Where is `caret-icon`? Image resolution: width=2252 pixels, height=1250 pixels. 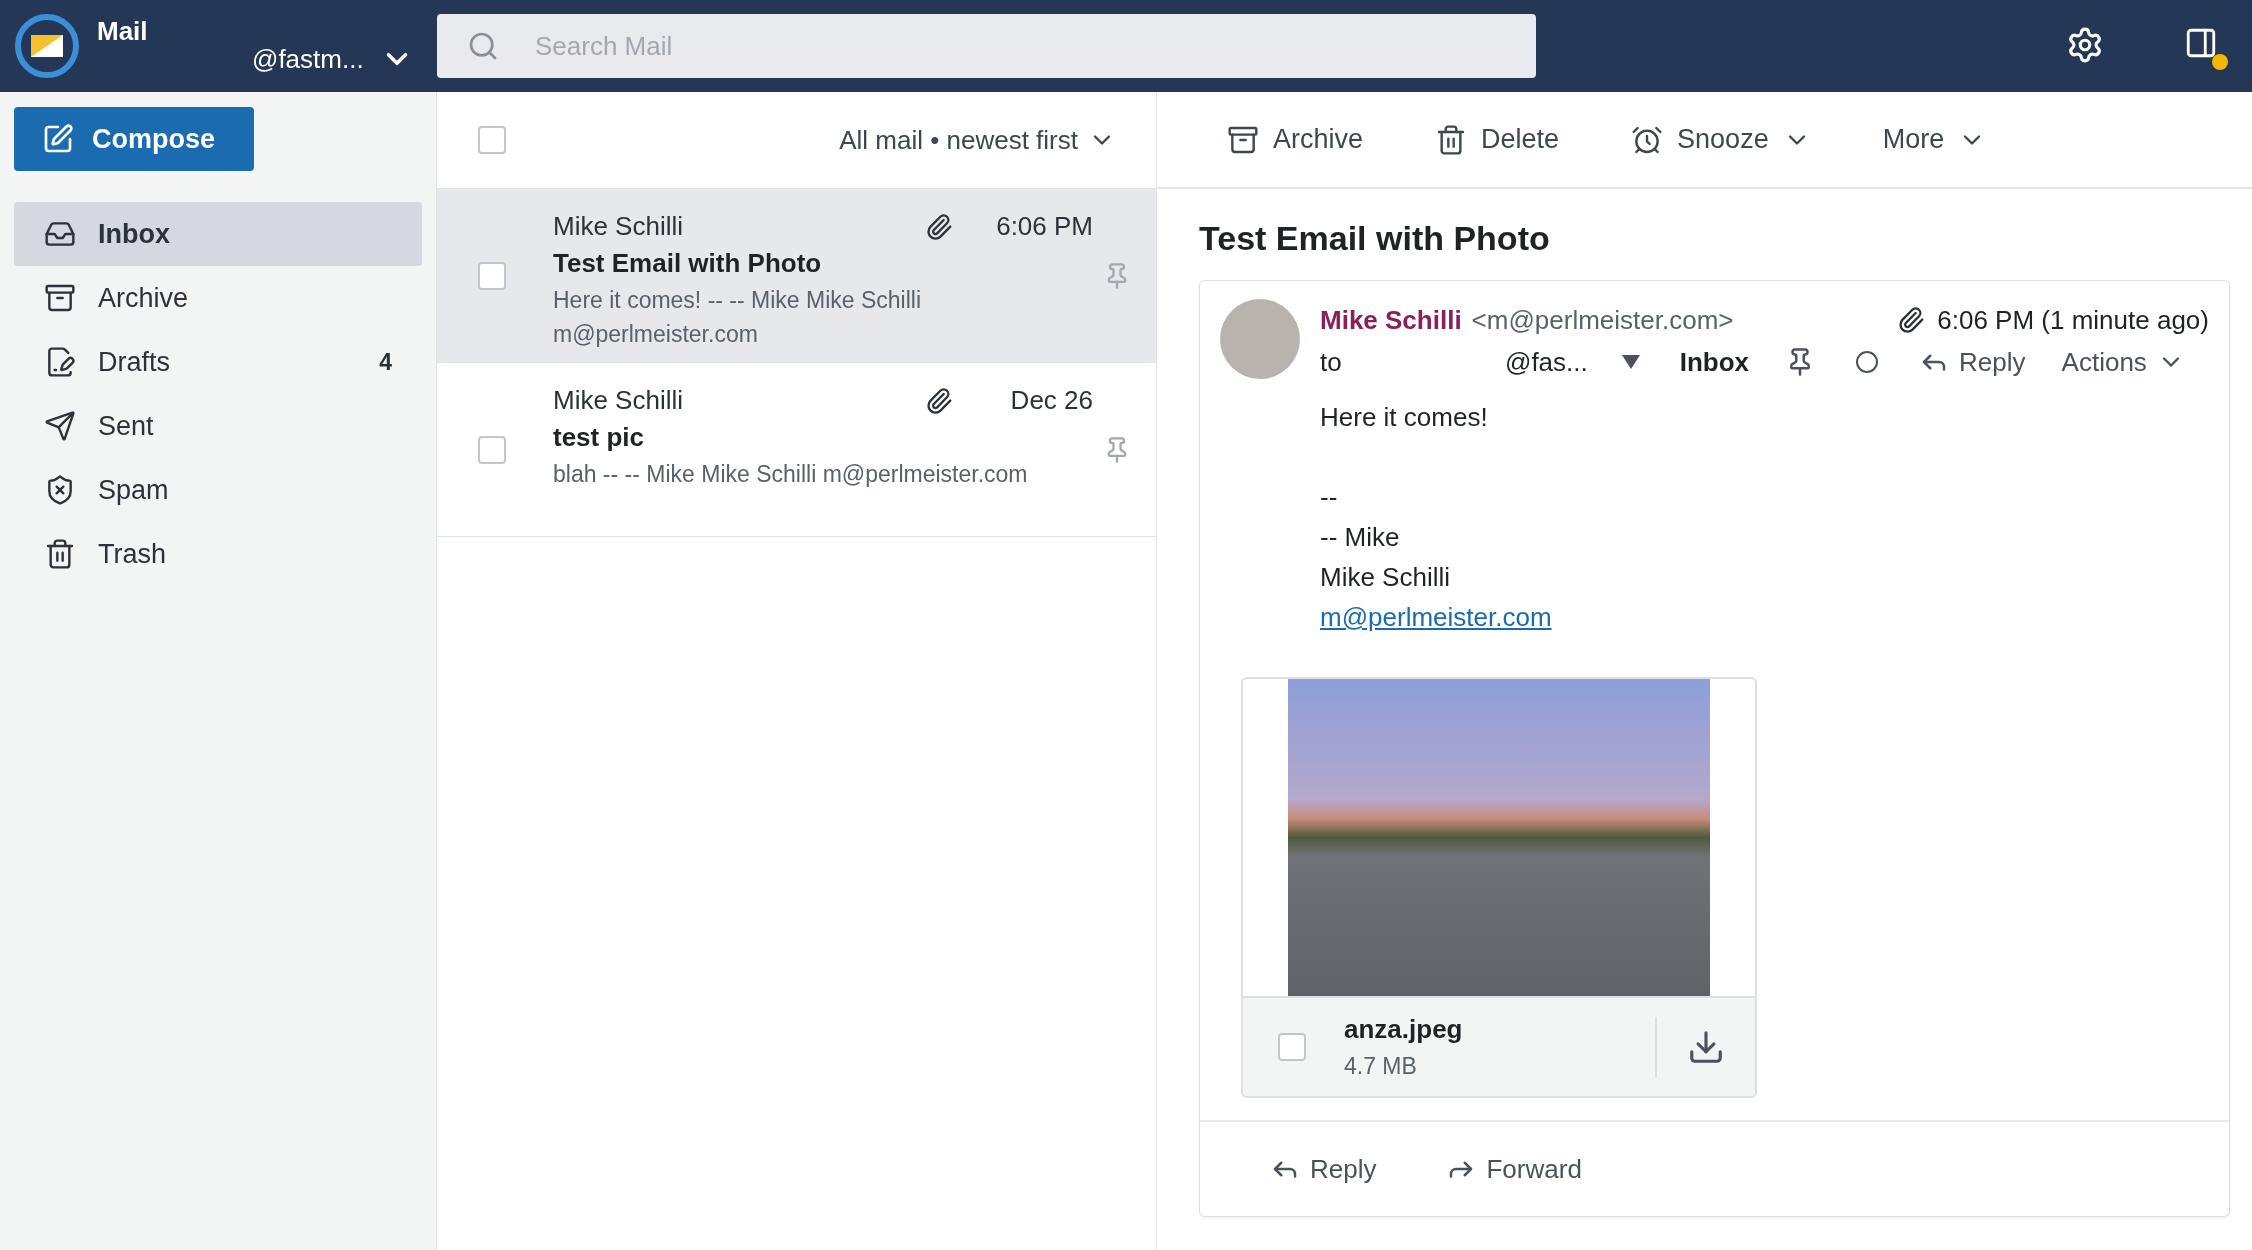 caret-icon is located at coordinates (1630, 362).